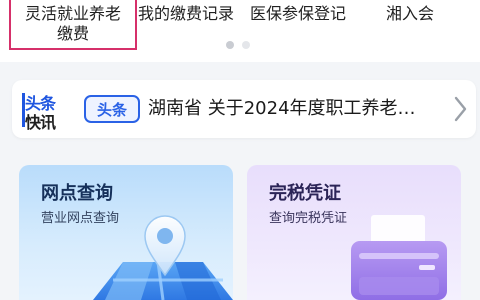  I want to click on service-flexible-pension-payment: 灵活就业养老 缴费, so click(73, 25).